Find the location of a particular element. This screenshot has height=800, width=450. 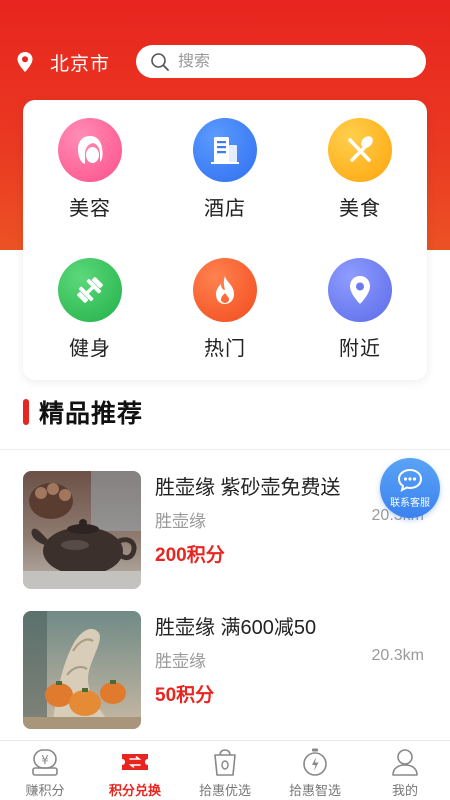

tab-label: 我的 is located at coordinates (404, 790).